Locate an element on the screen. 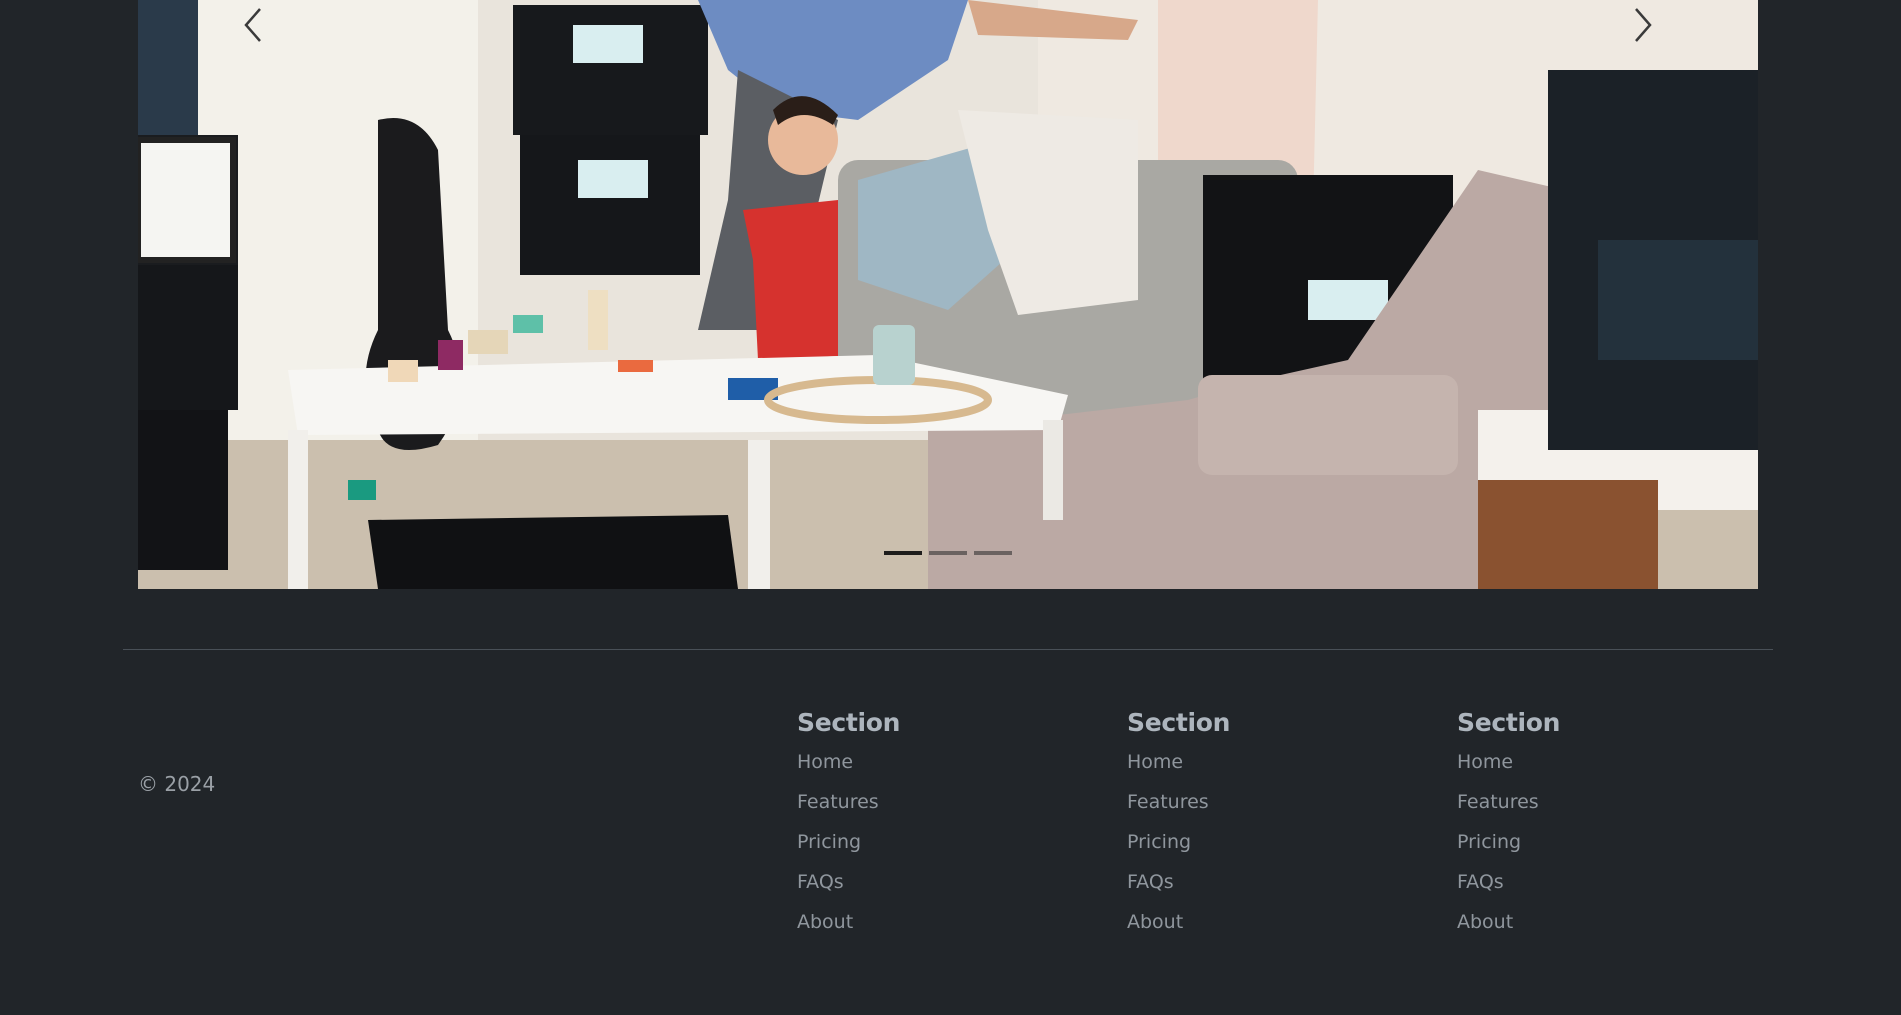  copyright-text: © 2024 is located at coordinates (177, 784).